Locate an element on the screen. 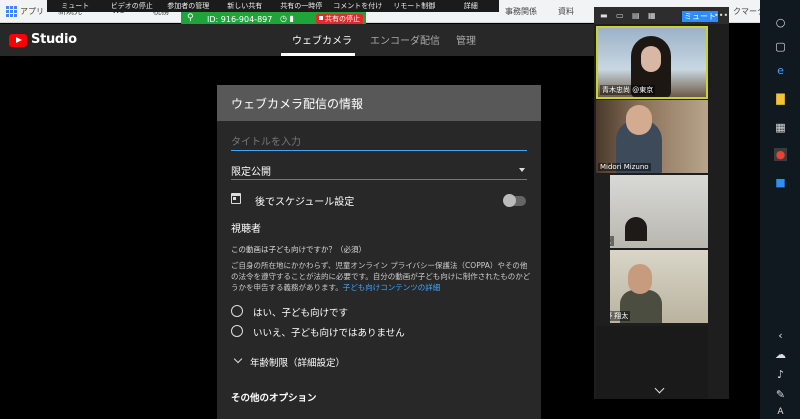 The height and width of the screenshot is (419, 800). manage-participants-button: 参加者の管理 is located at coordinates (188, 6).